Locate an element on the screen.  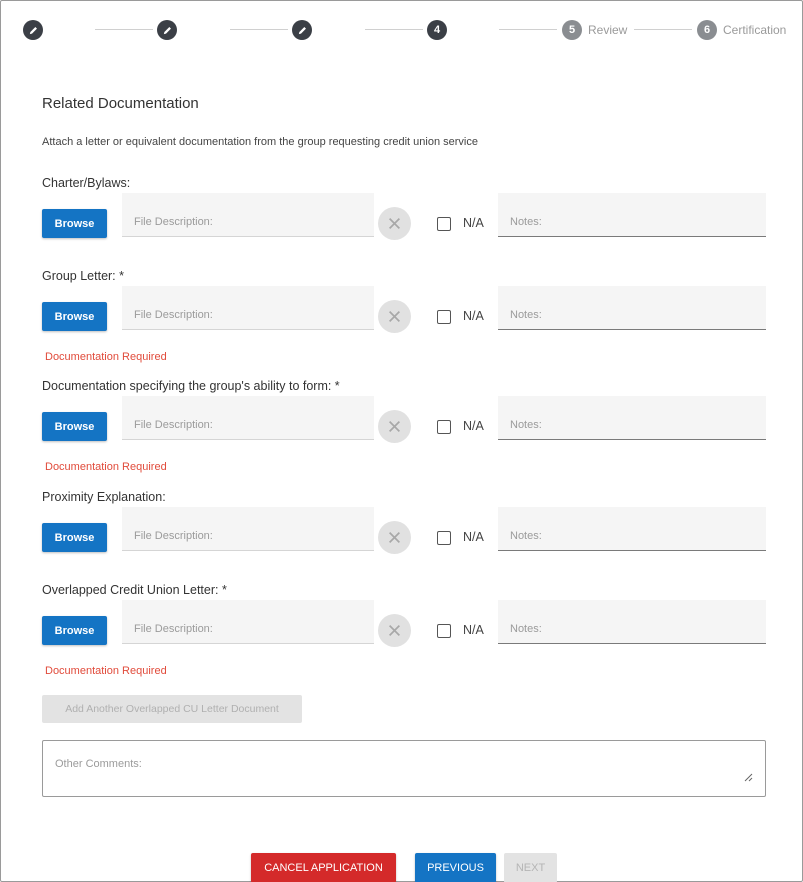
overlapped-cu-letter-browse-button: Browse is located at coordinates (74, 630).